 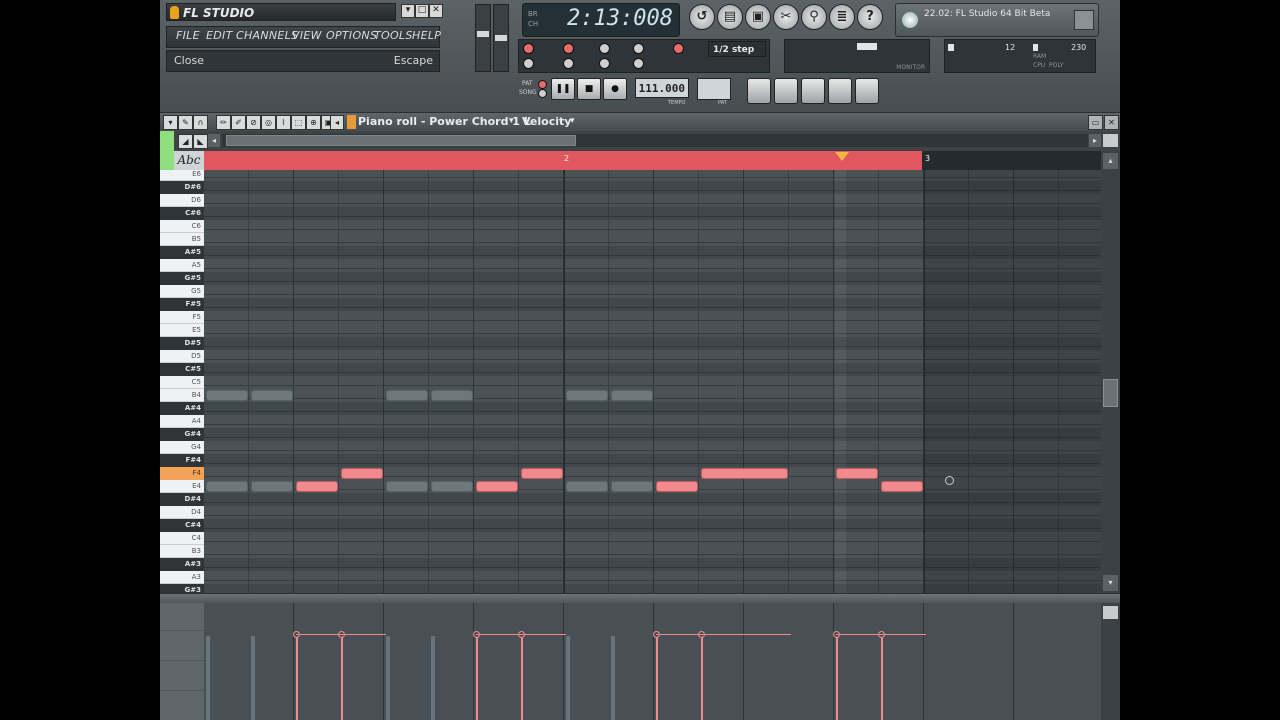 What do you see at coordinates (185, 122) in the screenshot?
I see `tools-icon: ✎` at bounding box center [185, 122].